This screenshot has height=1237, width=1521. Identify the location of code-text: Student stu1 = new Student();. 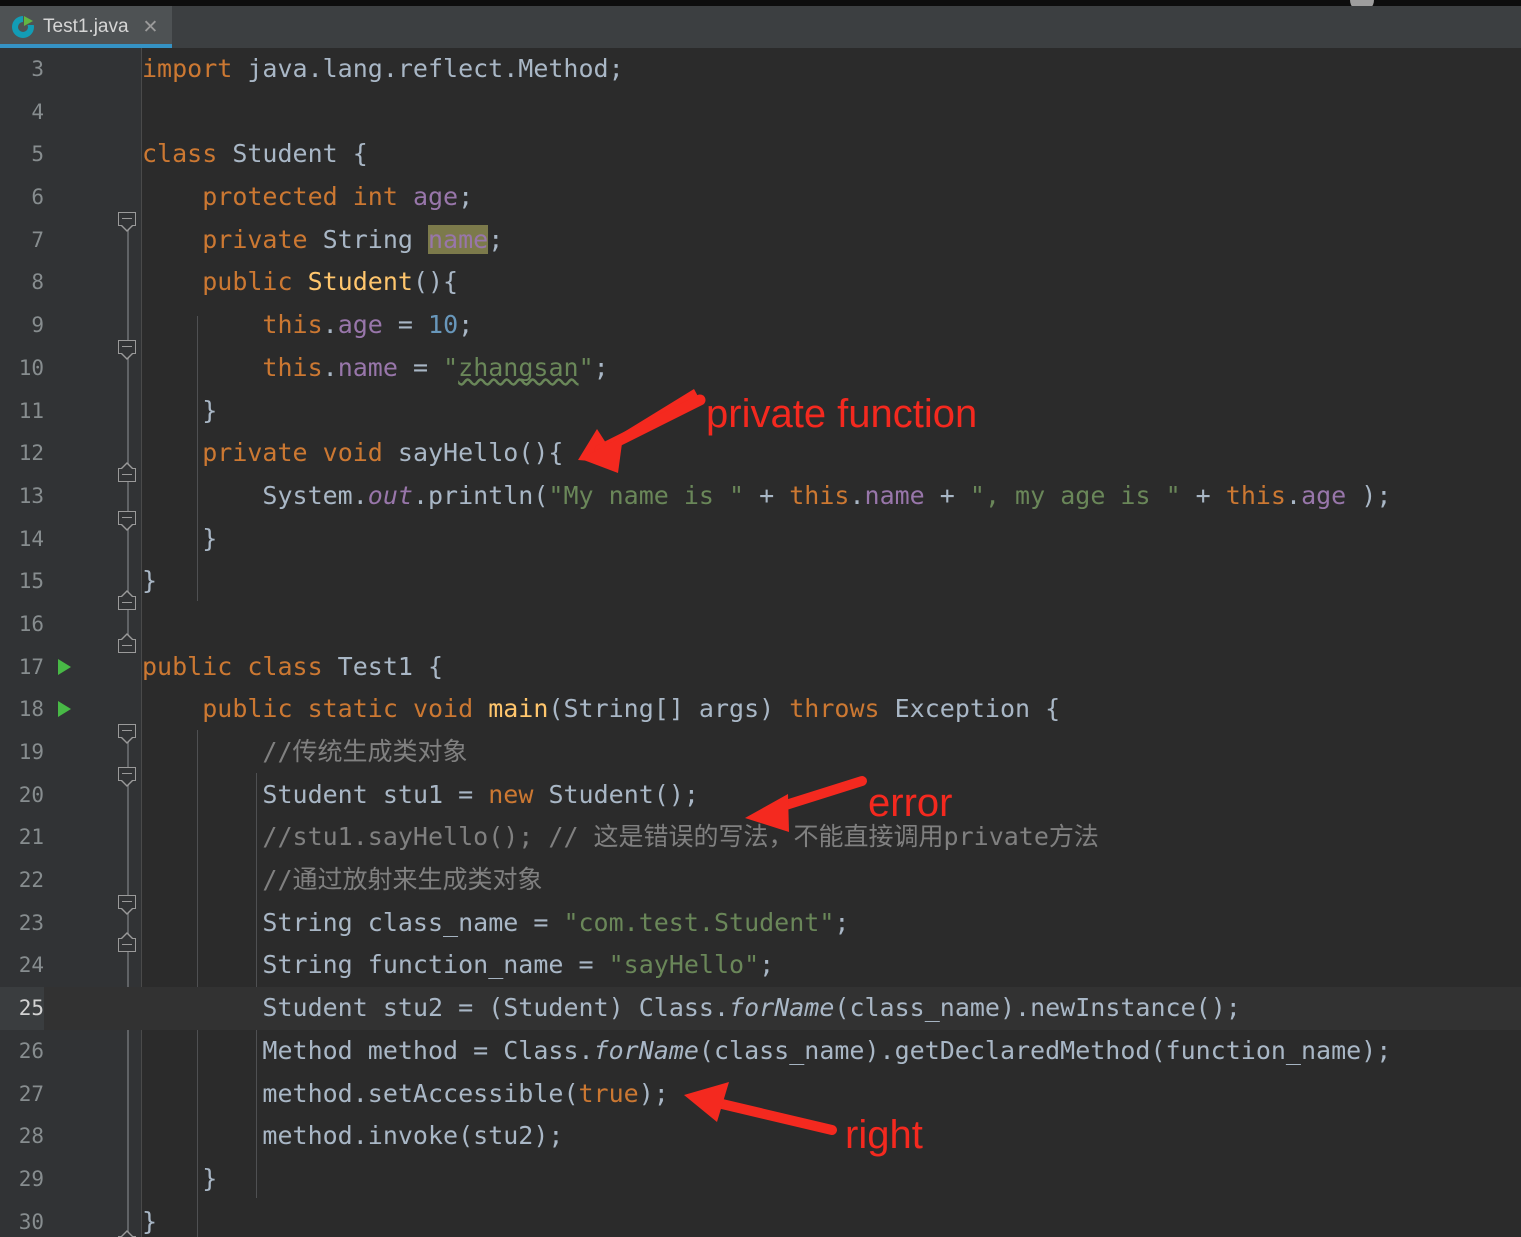
(480, 794).